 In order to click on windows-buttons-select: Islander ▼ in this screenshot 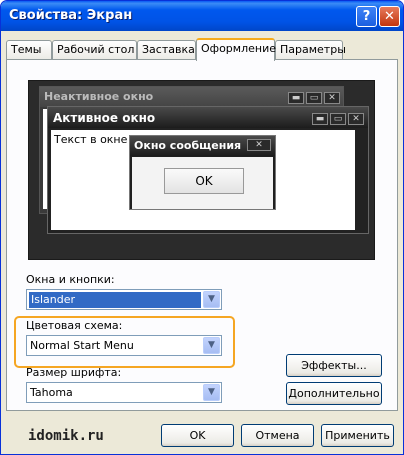, I will do `click(124, 299)`.